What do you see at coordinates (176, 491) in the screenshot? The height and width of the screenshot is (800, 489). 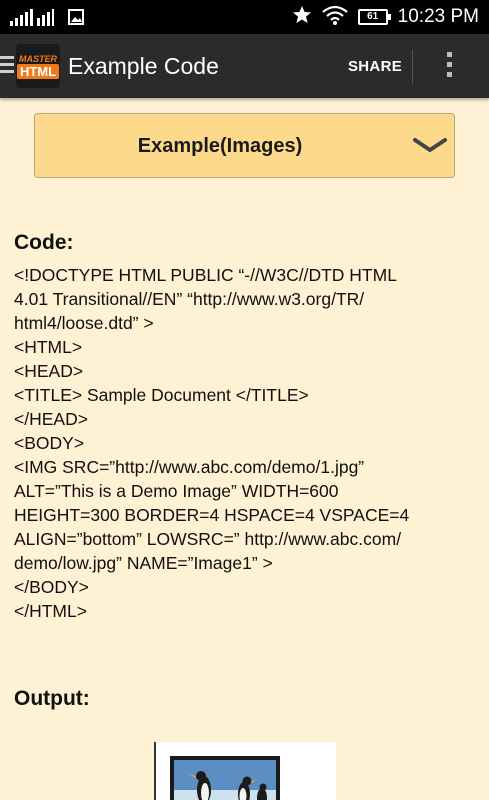 I see `code-line: ALT=”This is a Demo Image” WIDTH=600` at bounding box center [176, 491].